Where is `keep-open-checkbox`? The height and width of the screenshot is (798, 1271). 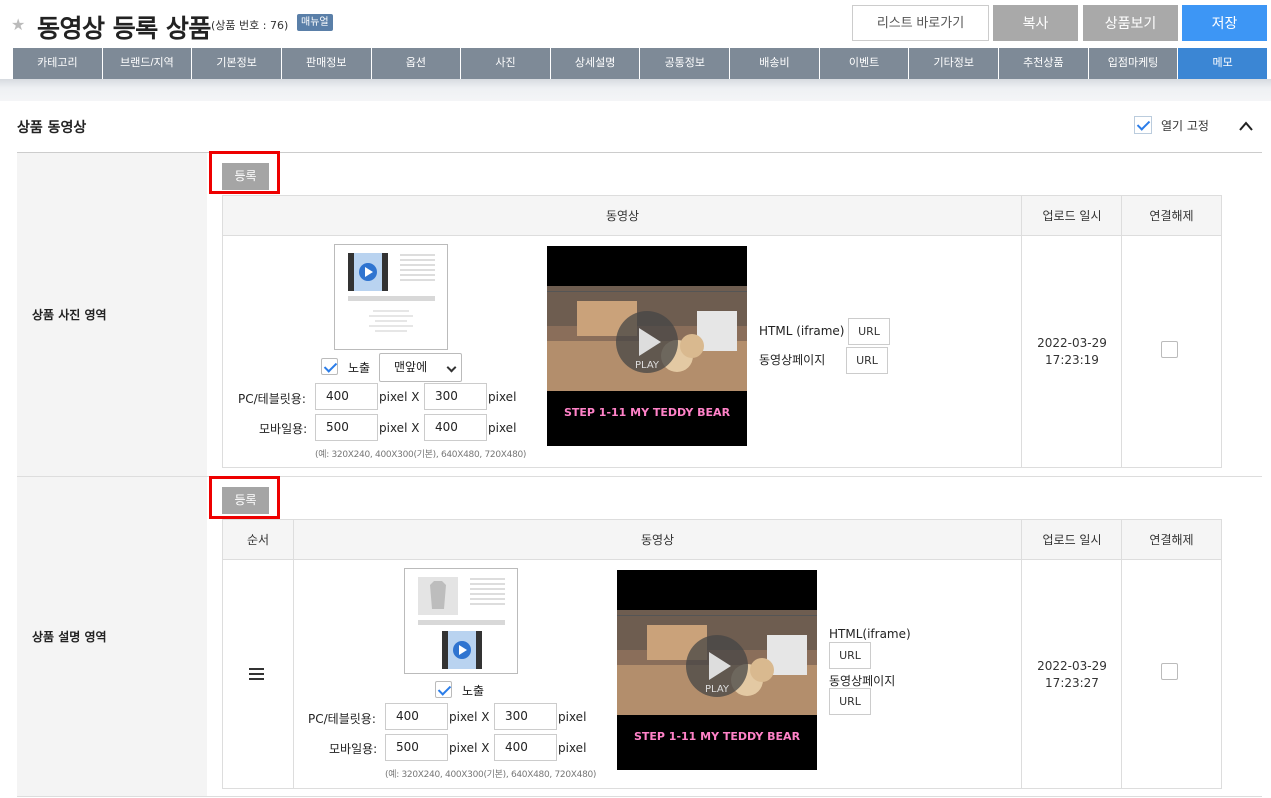
keep-open-checkbox is located at coordinates (1143, 125).